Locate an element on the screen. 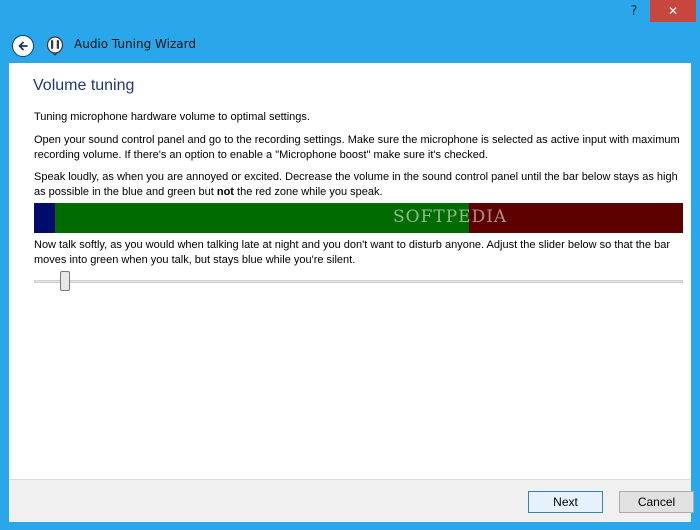 The image size is (700, 530). back-button is located at coordinates (23, 46).